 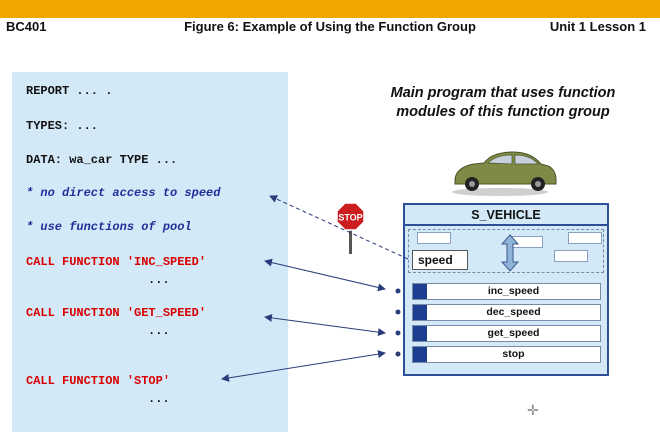 I want to click on function-group-title-divider, so click(x=506, y=225).